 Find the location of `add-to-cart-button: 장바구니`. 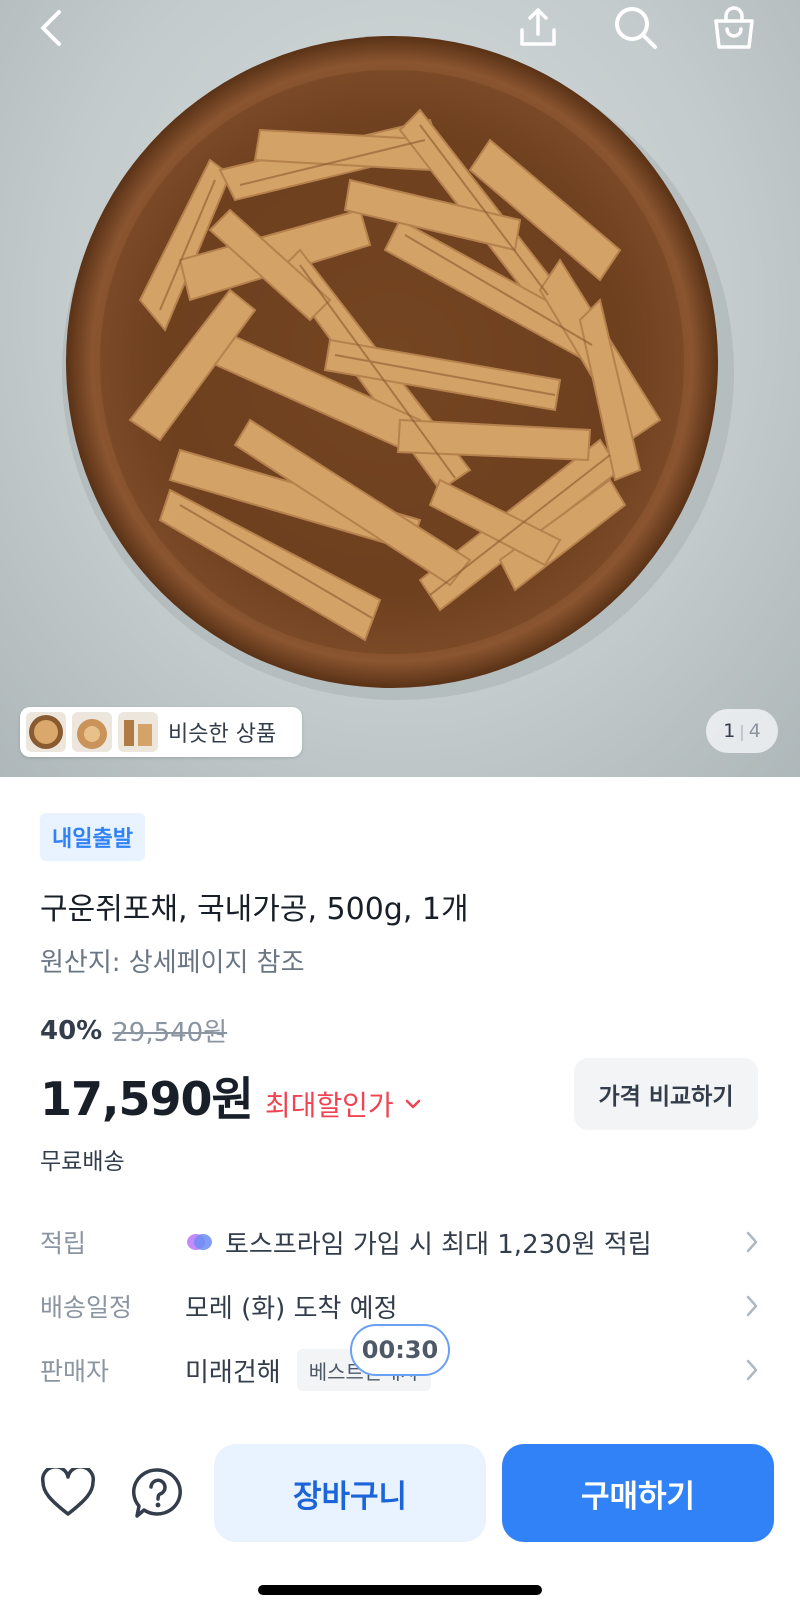

add-to-cart-button: 장바구니 is located at coordinates (350, 1493).